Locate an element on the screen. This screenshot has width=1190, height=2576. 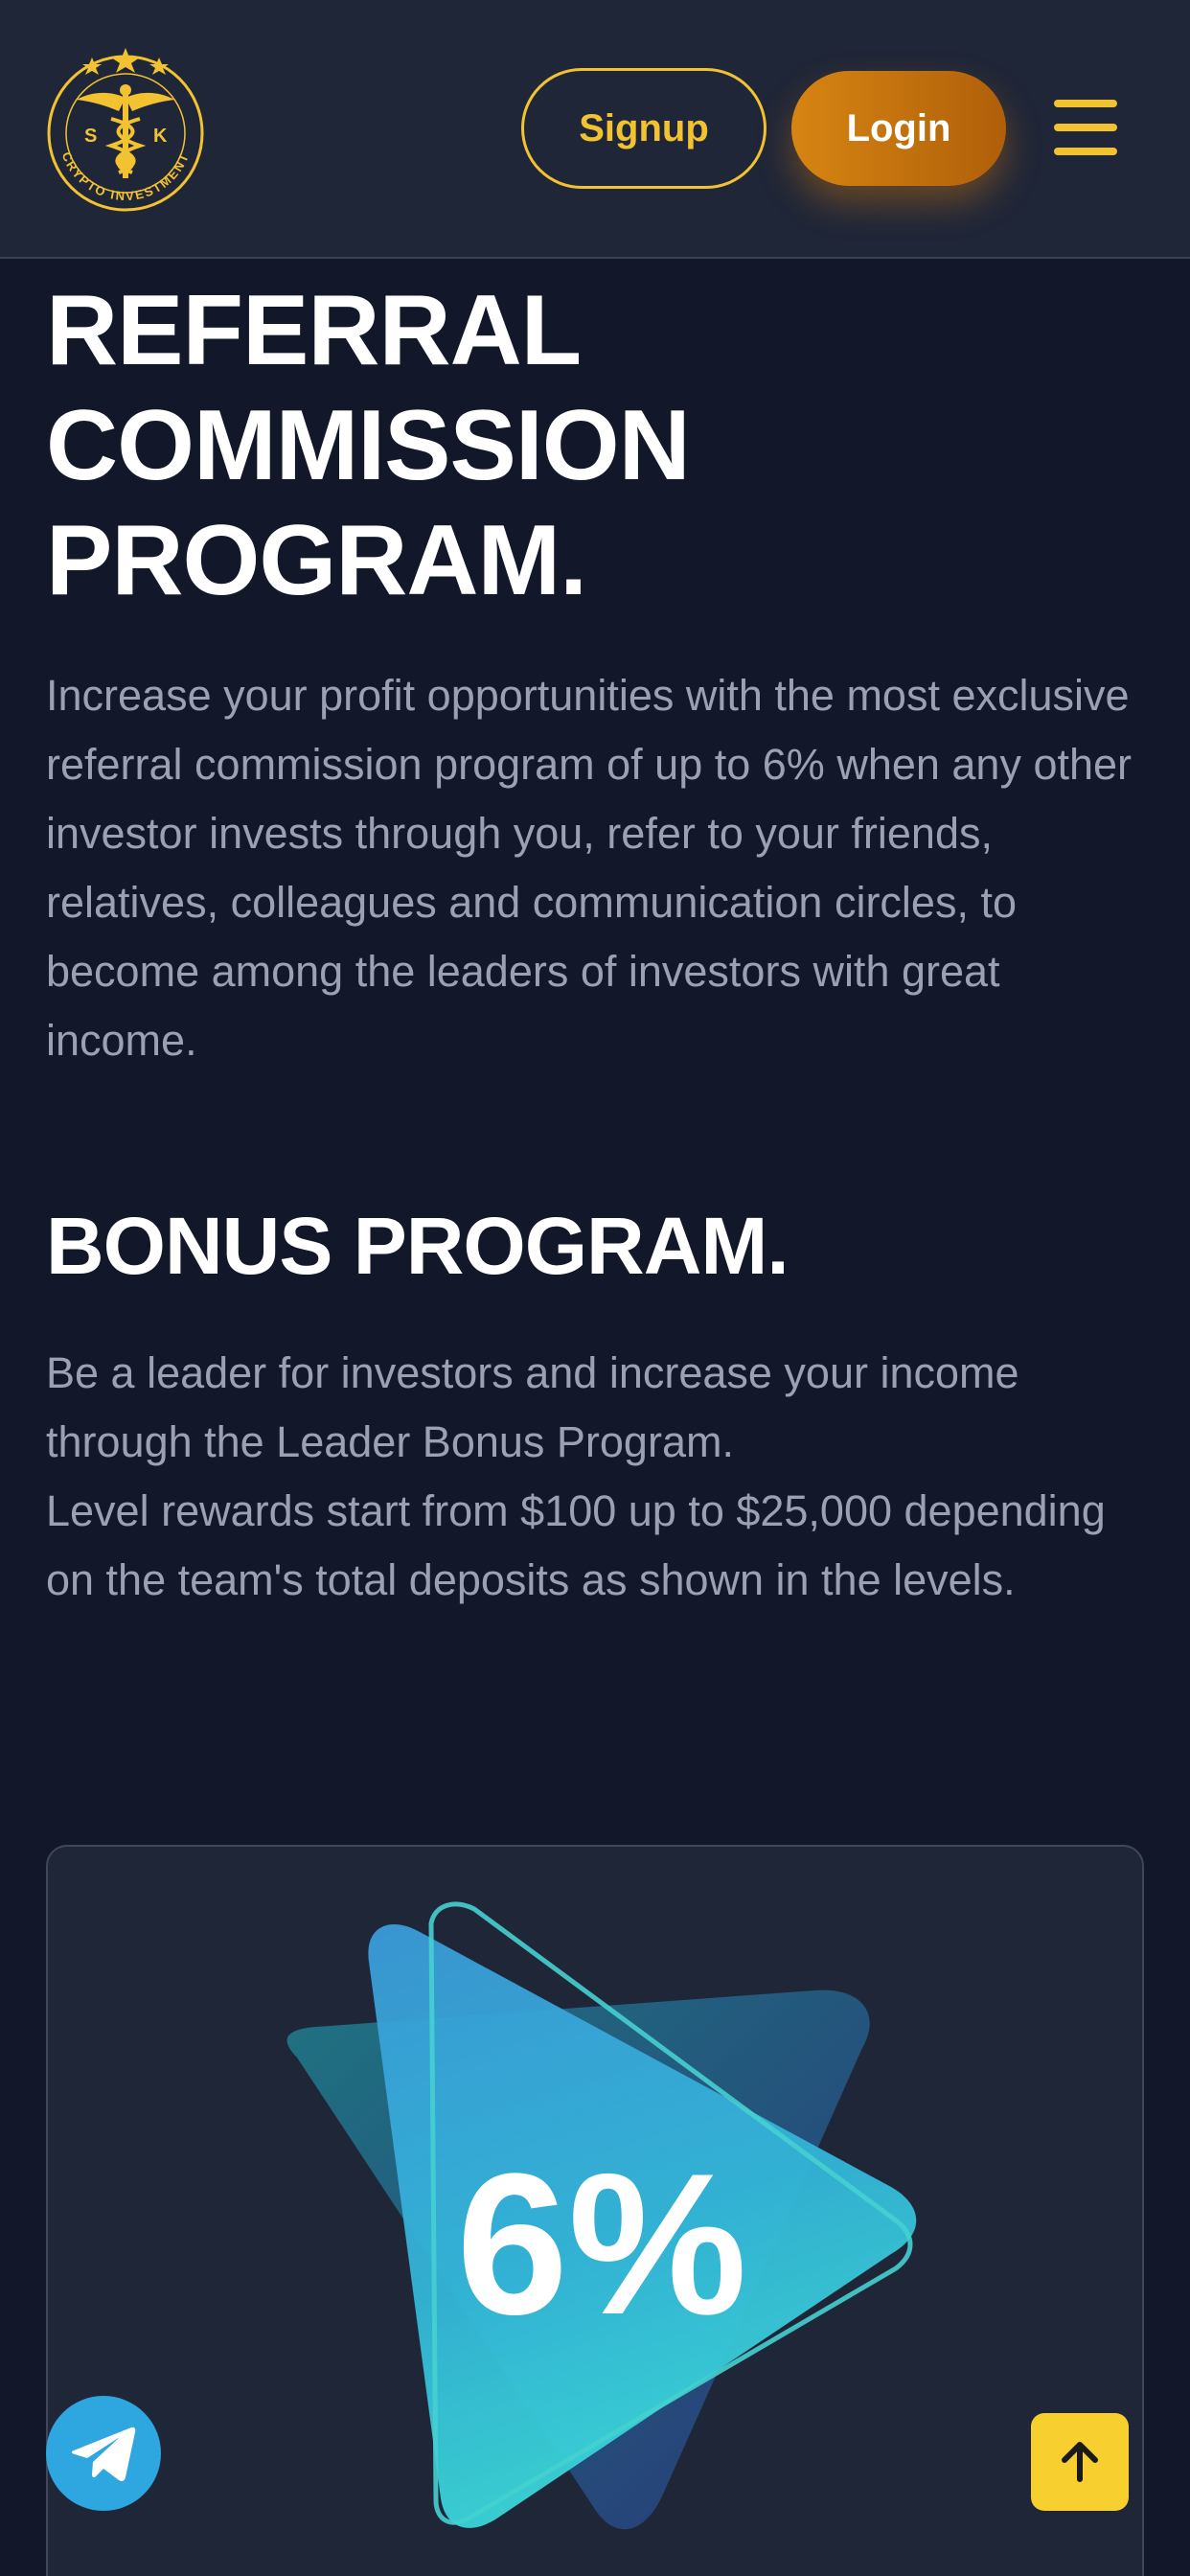
commission-percent: 6% is located at coordinates (602, 2244).